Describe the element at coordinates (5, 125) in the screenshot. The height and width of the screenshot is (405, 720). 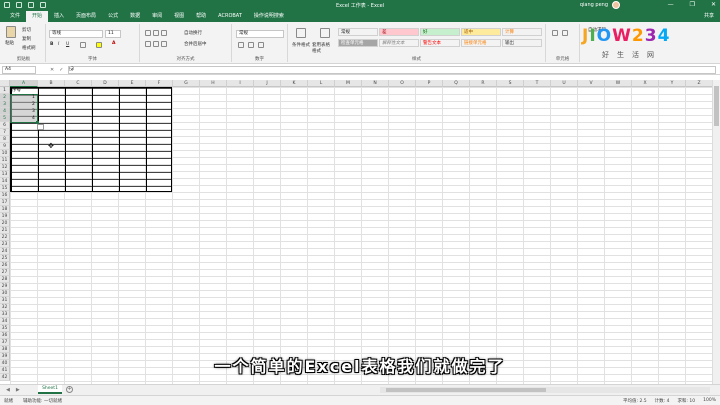
I see `row-header-6: 6` at that location.